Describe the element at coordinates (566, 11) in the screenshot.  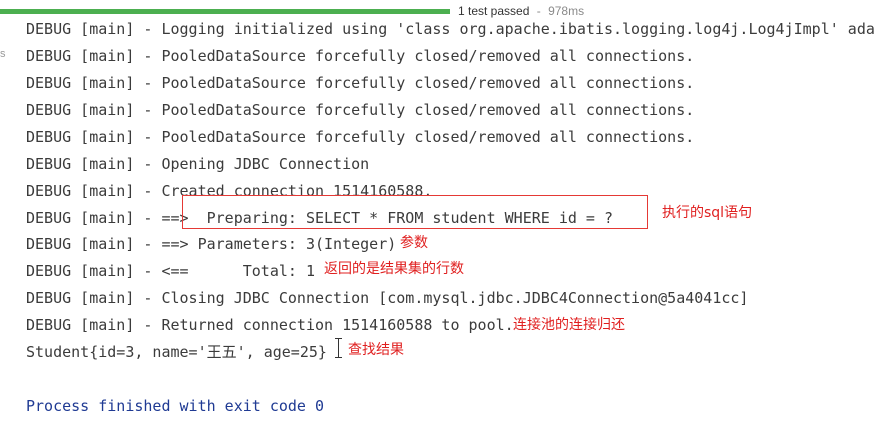
I see `test-duration: 978ms` at that location.